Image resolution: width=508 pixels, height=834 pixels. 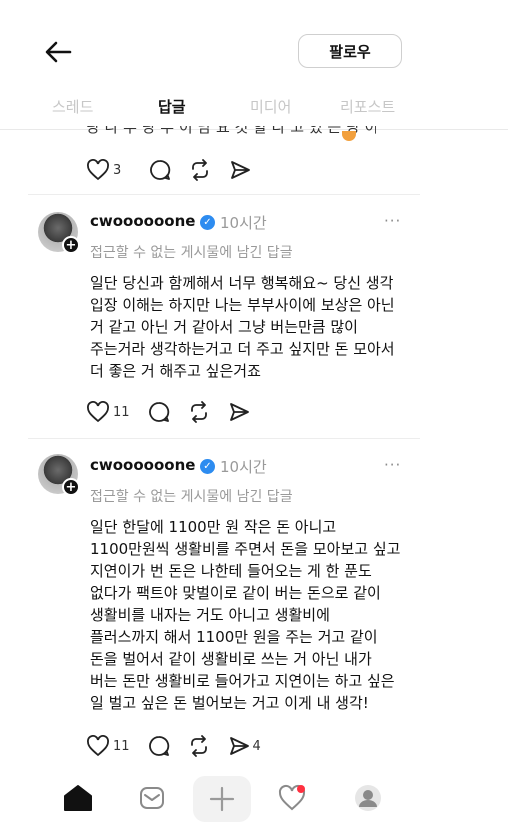 I want to click on nav-home, so click(x=78, y=798).